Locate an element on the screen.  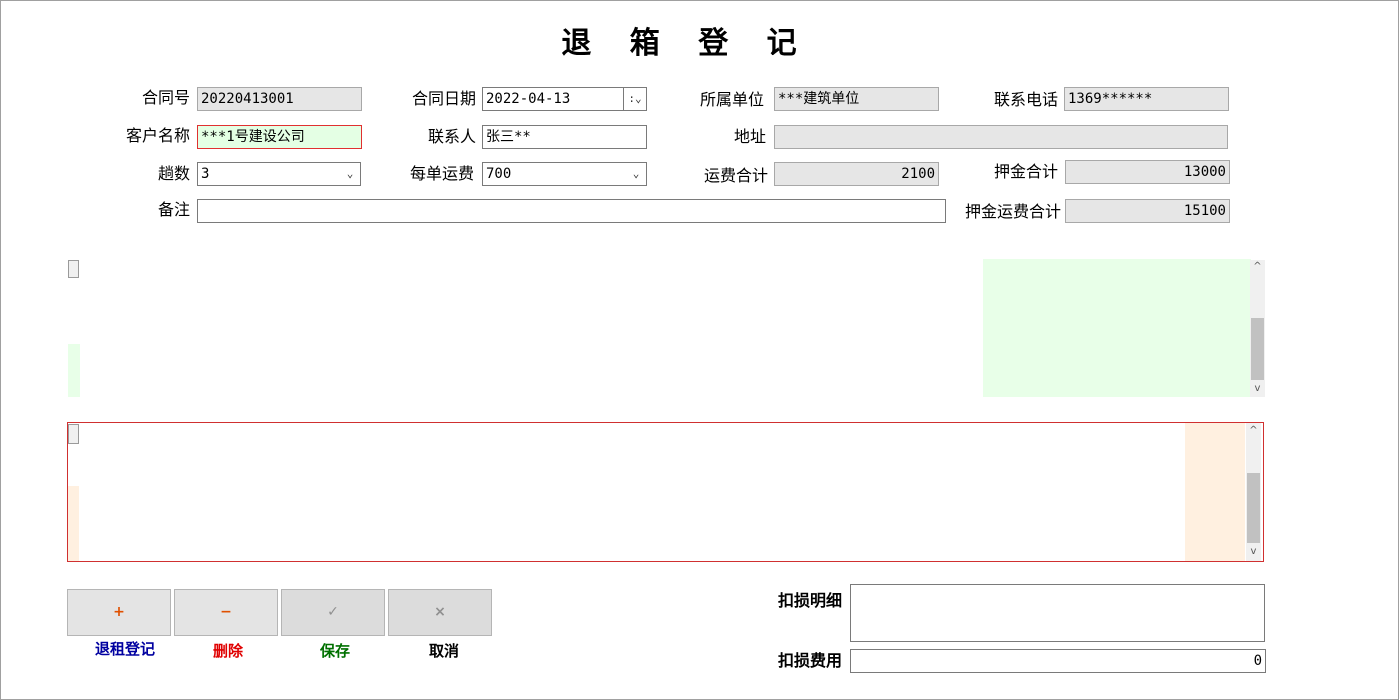
check-icon: ✓ is located at coordinates (333, 612).